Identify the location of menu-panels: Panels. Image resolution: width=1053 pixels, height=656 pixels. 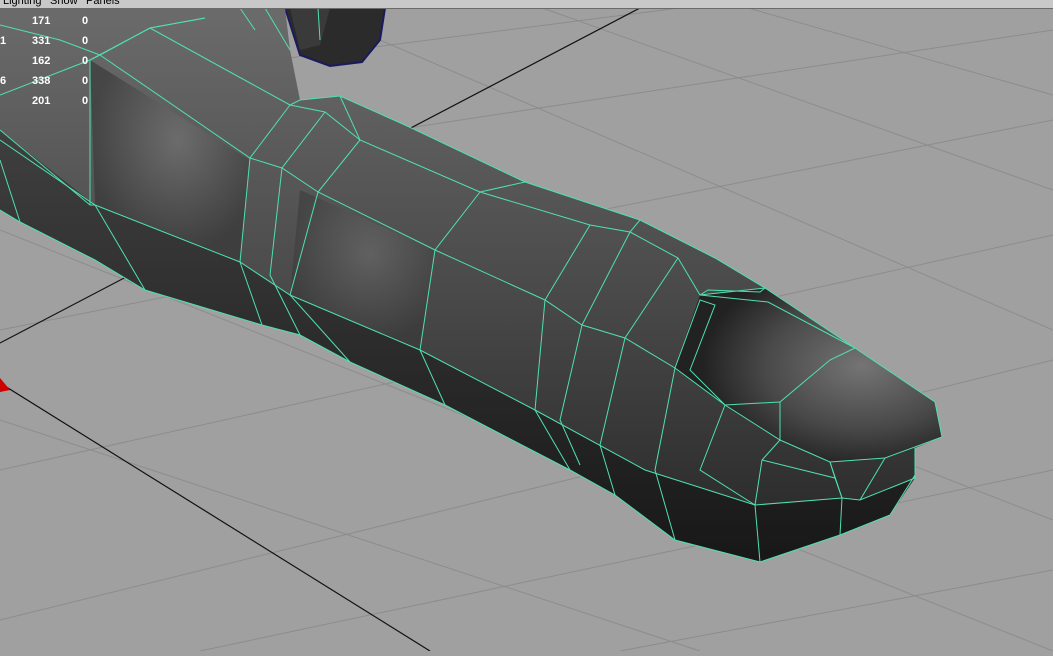
(103, 4).